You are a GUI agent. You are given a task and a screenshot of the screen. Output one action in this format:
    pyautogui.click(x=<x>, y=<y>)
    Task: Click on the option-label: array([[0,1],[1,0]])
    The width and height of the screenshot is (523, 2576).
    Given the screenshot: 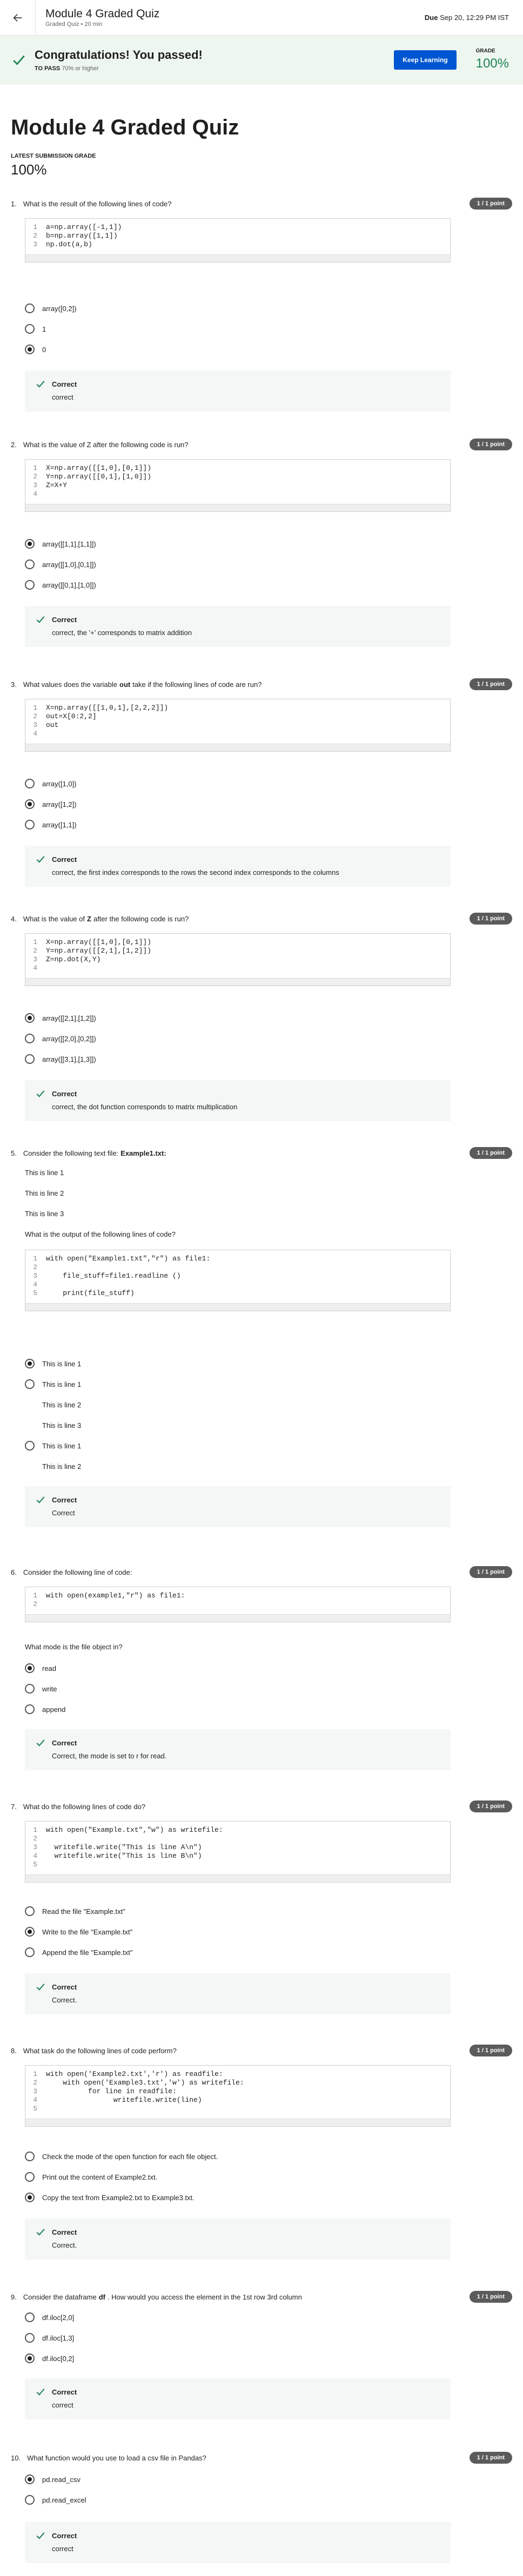 What is the action you would take?
    pyautogui.click(x=69, y=585)
    